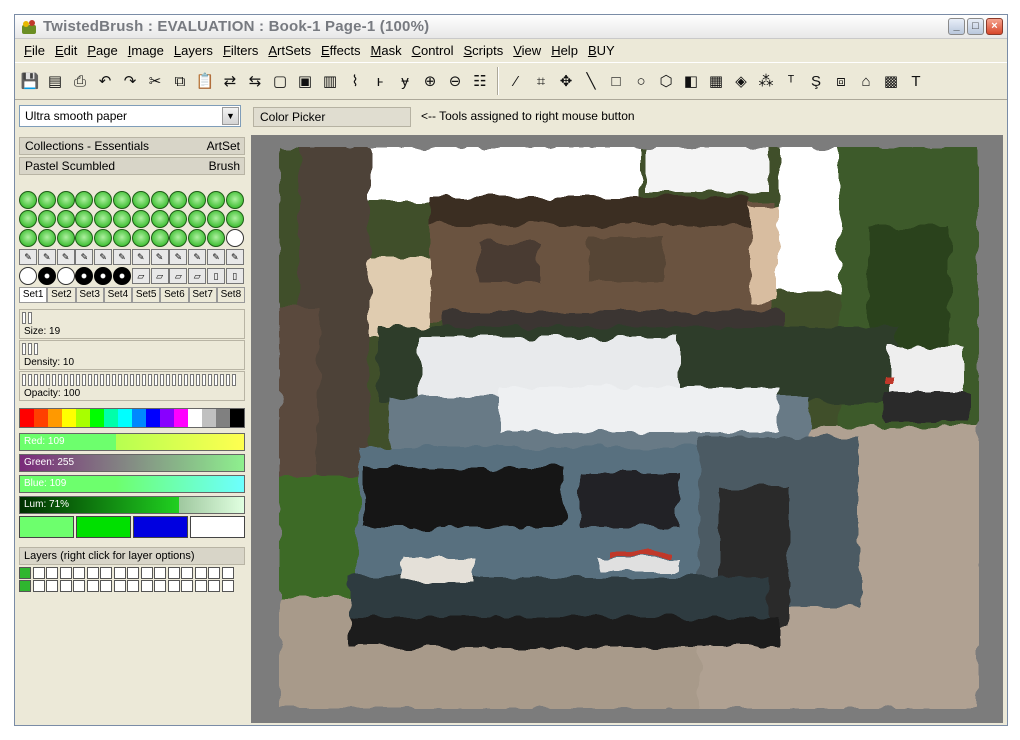  I want to click on menu-effects: Effects, so click(341, 50).